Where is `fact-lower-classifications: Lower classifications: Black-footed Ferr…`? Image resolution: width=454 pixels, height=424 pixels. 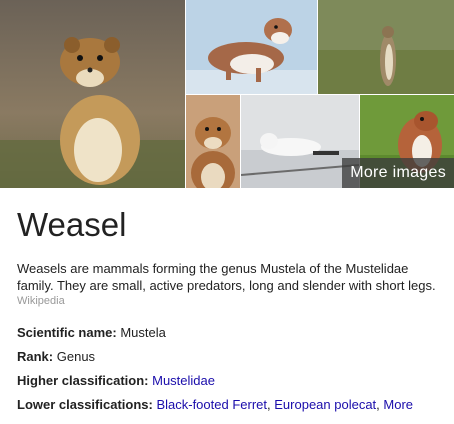 fact-lower-classifications: Lower classifications: Black-footed Ferr… is located at coordinates (232, 405).